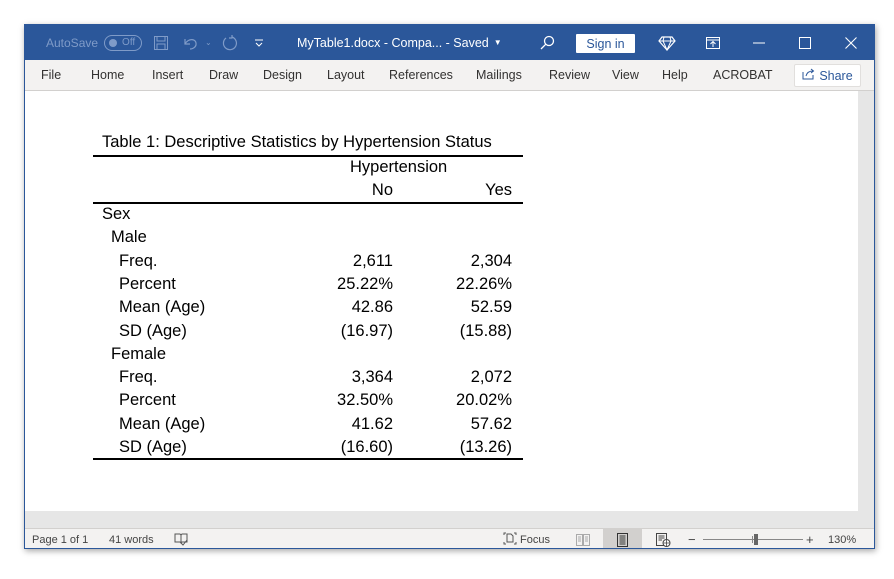 The height and width of the screenshot is (579, 894). I want to click on row-label: Sex, so click(116, 214).